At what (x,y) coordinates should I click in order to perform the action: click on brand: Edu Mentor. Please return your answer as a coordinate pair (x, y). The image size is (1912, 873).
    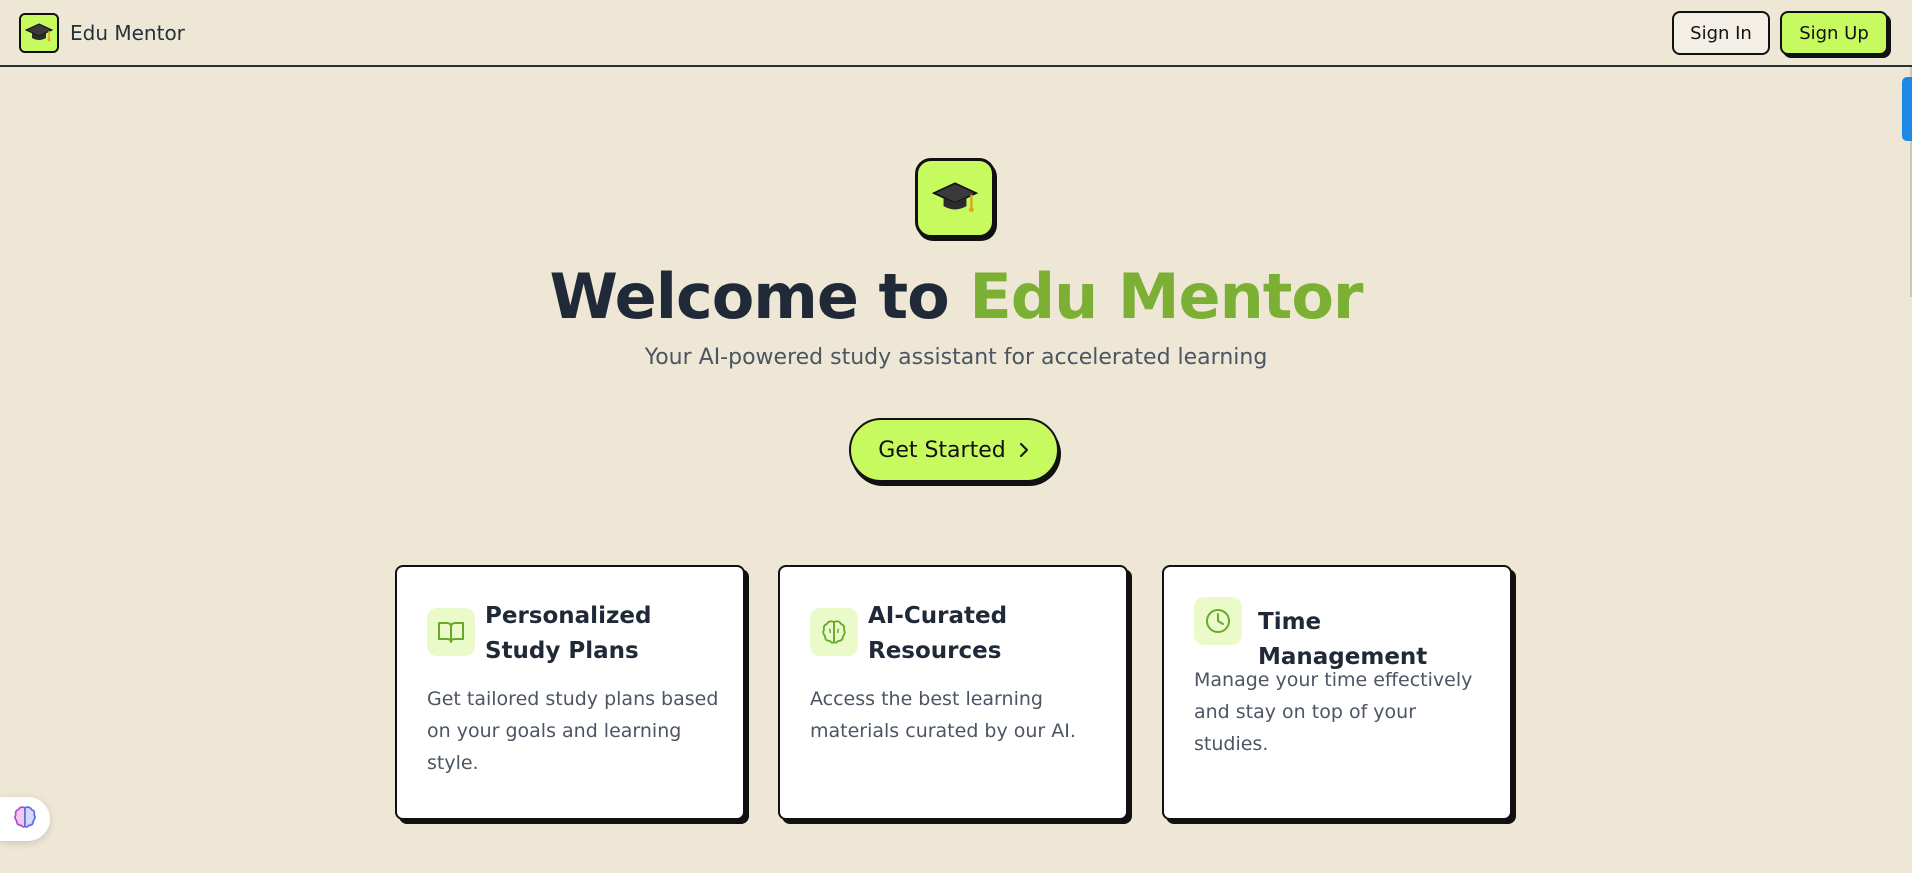
    Looking at the image, I should click on (102, 33).